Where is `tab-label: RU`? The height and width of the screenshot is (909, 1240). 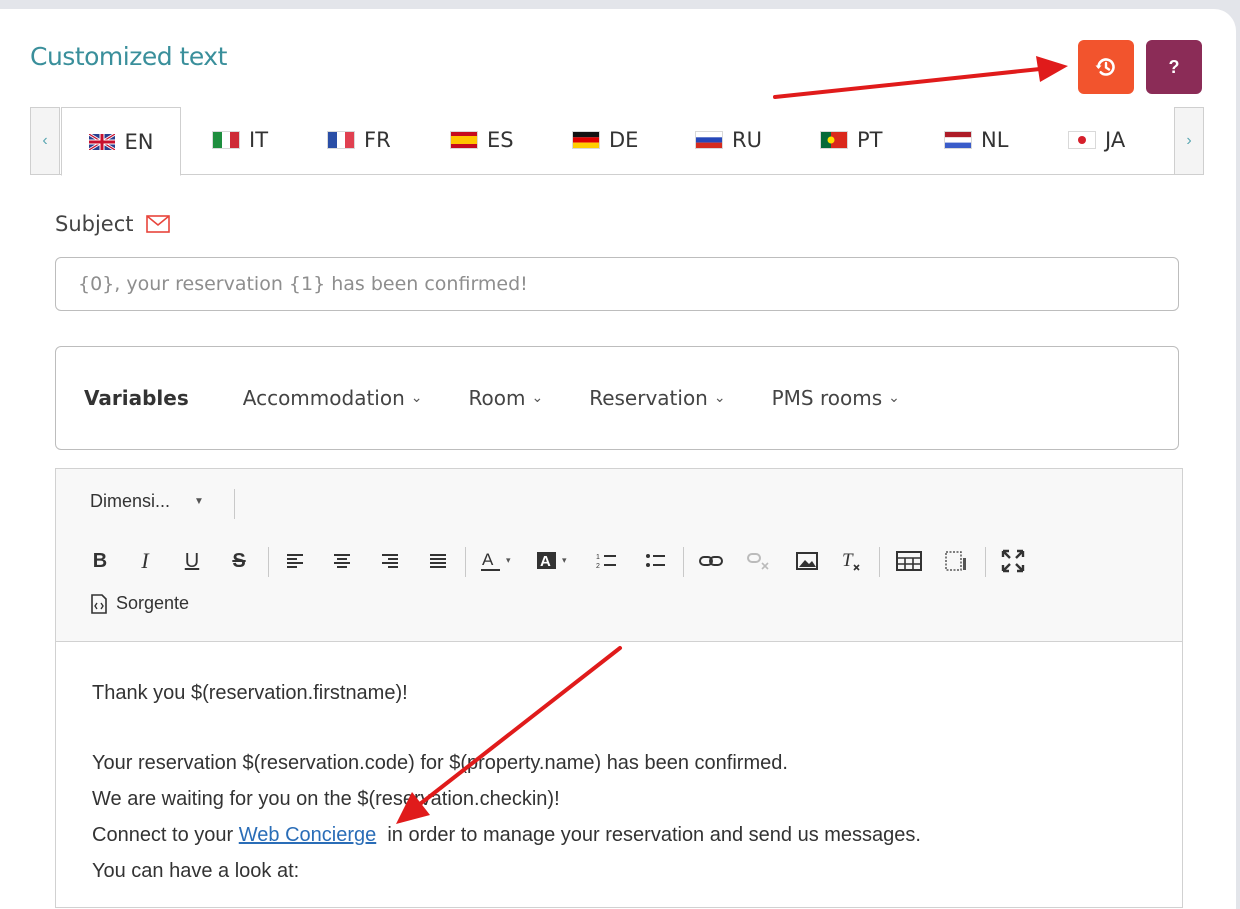
tab-label: RU is located at coordinates (747, 140).